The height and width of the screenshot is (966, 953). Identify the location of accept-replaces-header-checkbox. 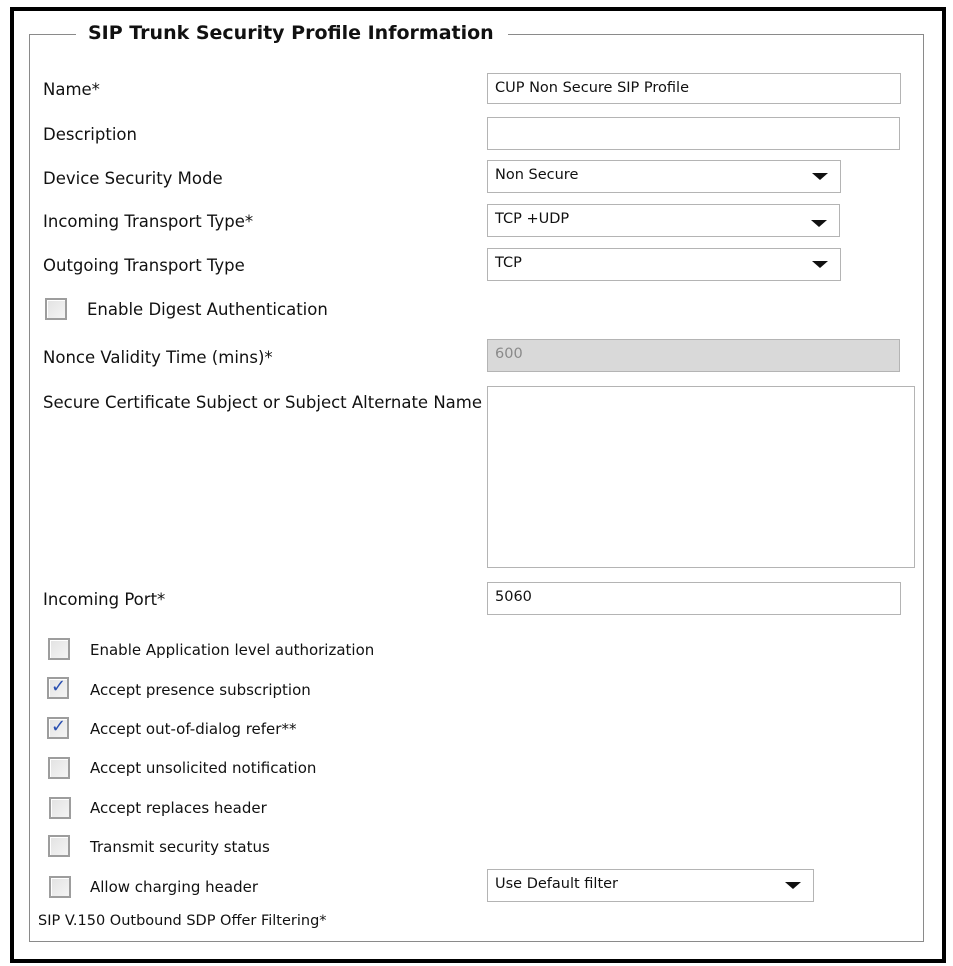
(60, 808).